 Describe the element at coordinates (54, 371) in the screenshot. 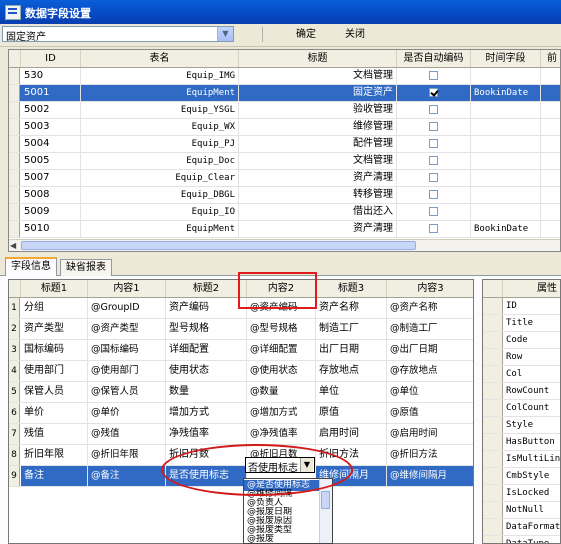

I see `cell-title1: 使用部门` at that location.